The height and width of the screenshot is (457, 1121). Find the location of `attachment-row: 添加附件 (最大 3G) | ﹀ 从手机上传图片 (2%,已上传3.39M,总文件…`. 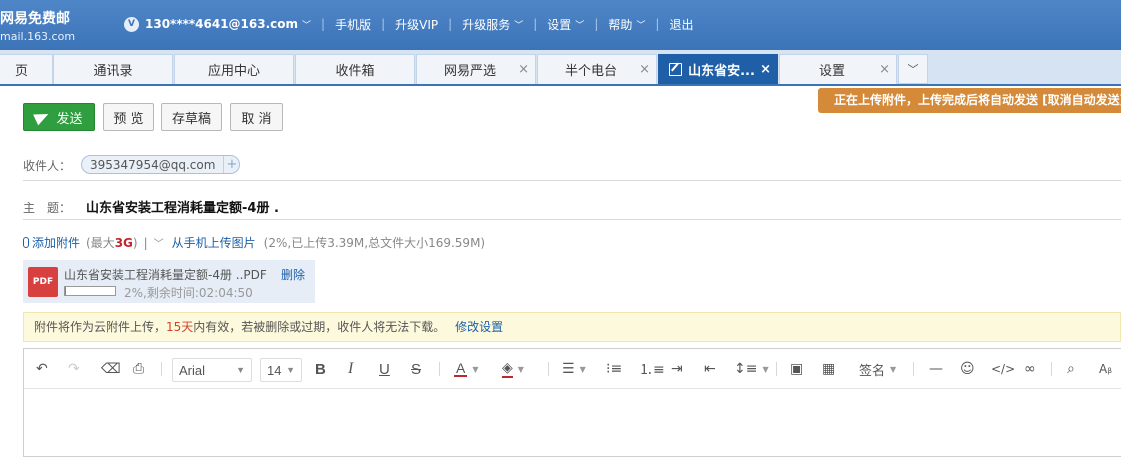

attachment-row: 添加附件 (最大 3G) | ﹀ 从手机上传图片 (2%,已上传3.39M,总文件… is located at coordinates (254, 242).